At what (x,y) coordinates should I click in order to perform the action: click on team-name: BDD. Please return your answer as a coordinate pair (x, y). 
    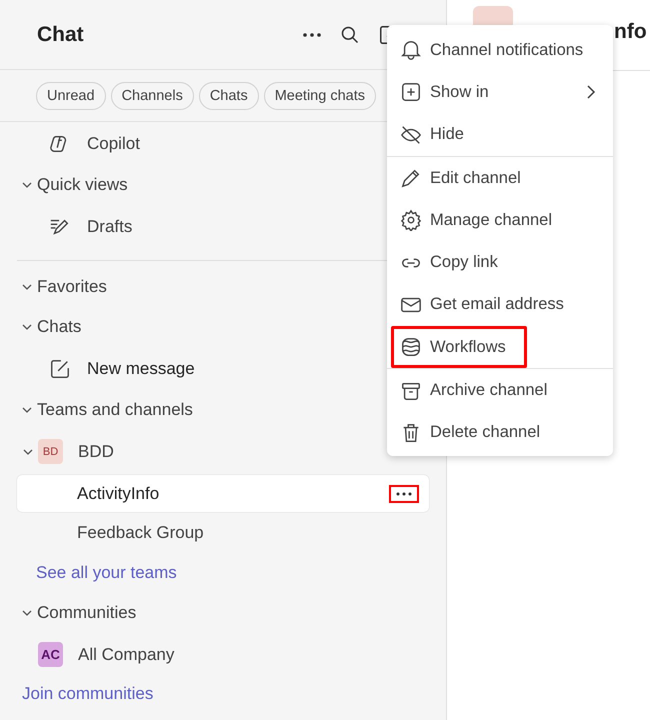
    Looking at the image, I should click on (96, 452).